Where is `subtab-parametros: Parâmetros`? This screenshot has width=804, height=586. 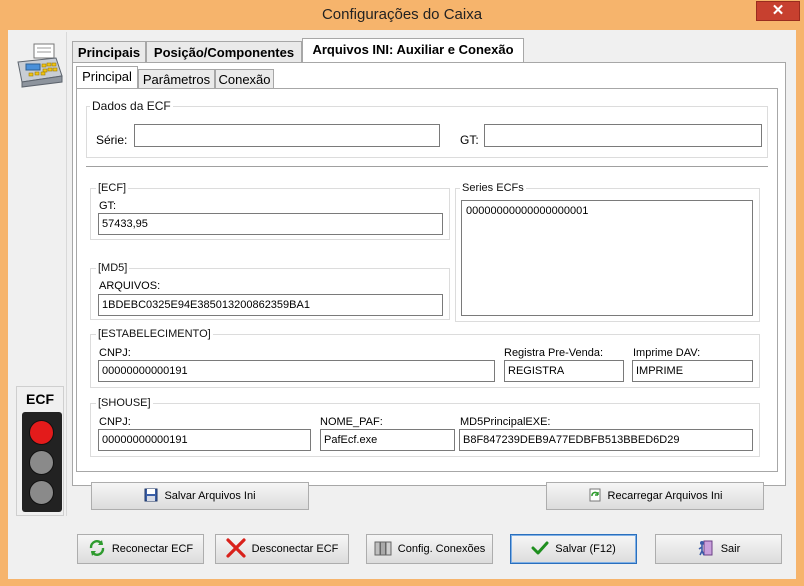
subtab-parametros: Parâmetros is located at coordinates (176, 79).